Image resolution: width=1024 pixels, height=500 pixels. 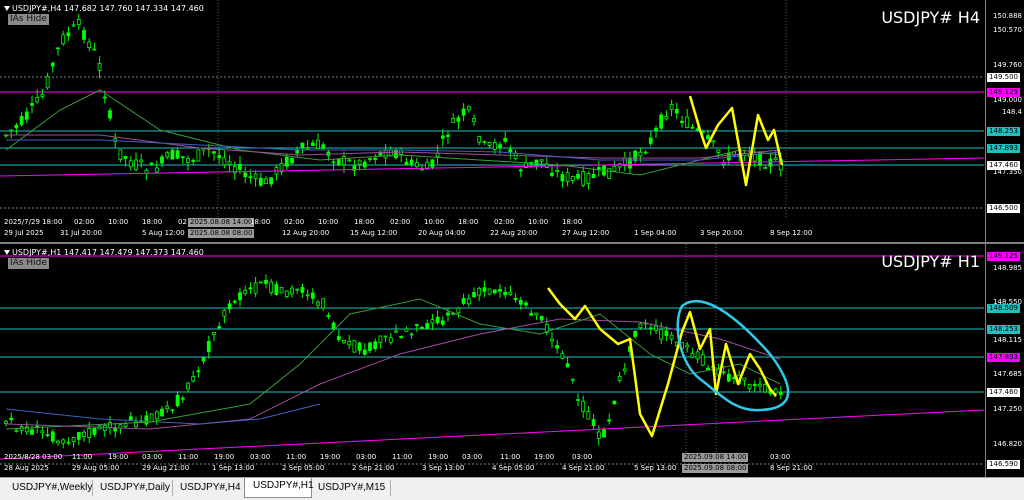 What do you see at coordinates (662, 362) in the screenshot?
I see `yellow-wave-drawing` at bounding box center [662, 362].